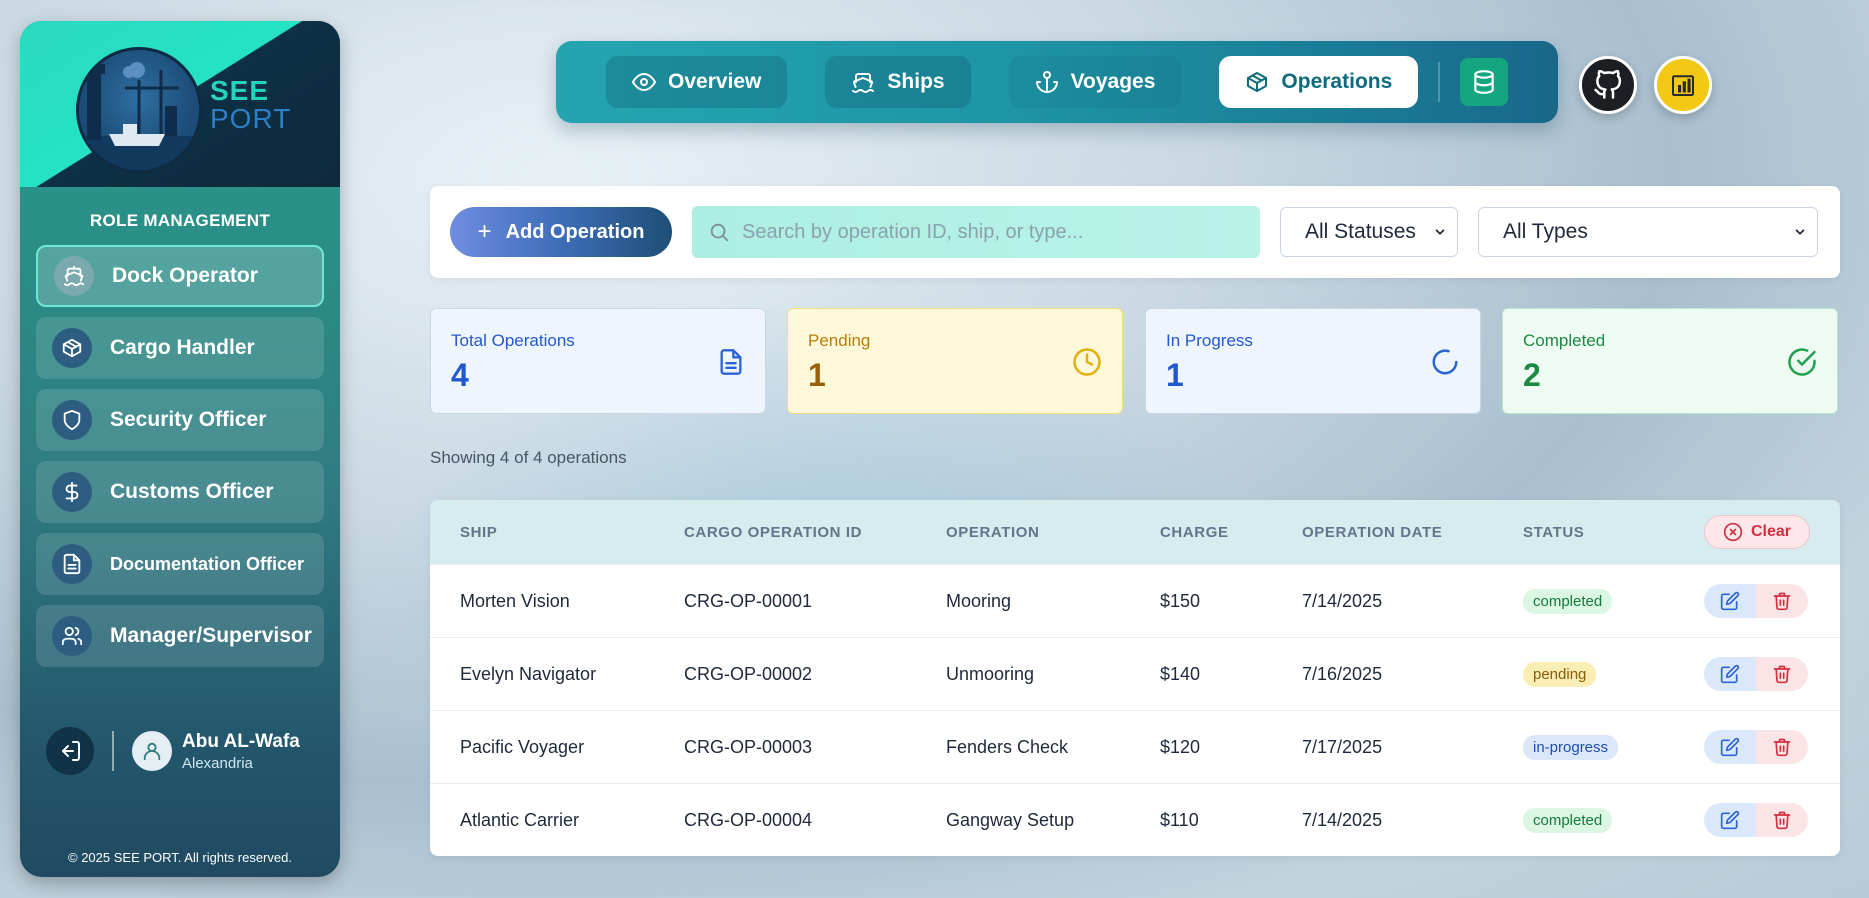 The height and width of the screenshot is (898, 1869). Describe the element at coordinates (1046, 82) in the screenshot. I see `anchor-icon` at that location.